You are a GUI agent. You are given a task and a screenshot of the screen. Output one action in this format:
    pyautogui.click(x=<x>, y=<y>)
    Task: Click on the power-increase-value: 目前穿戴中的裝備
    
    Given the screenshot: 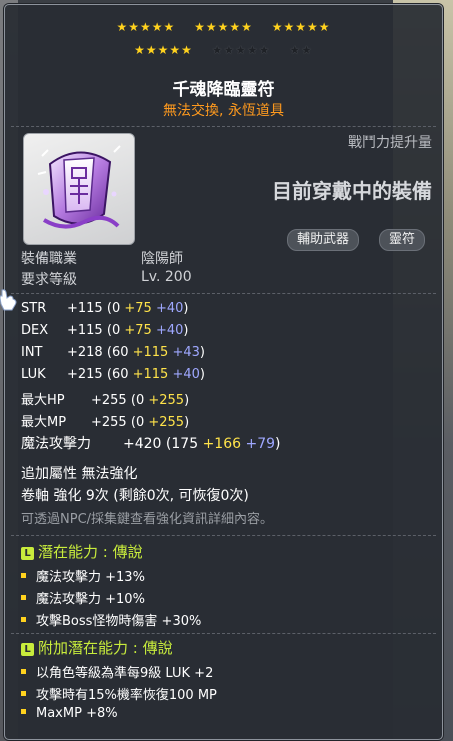 What is the action you would take?
    pyautogui.click(x=352, y=191)
    